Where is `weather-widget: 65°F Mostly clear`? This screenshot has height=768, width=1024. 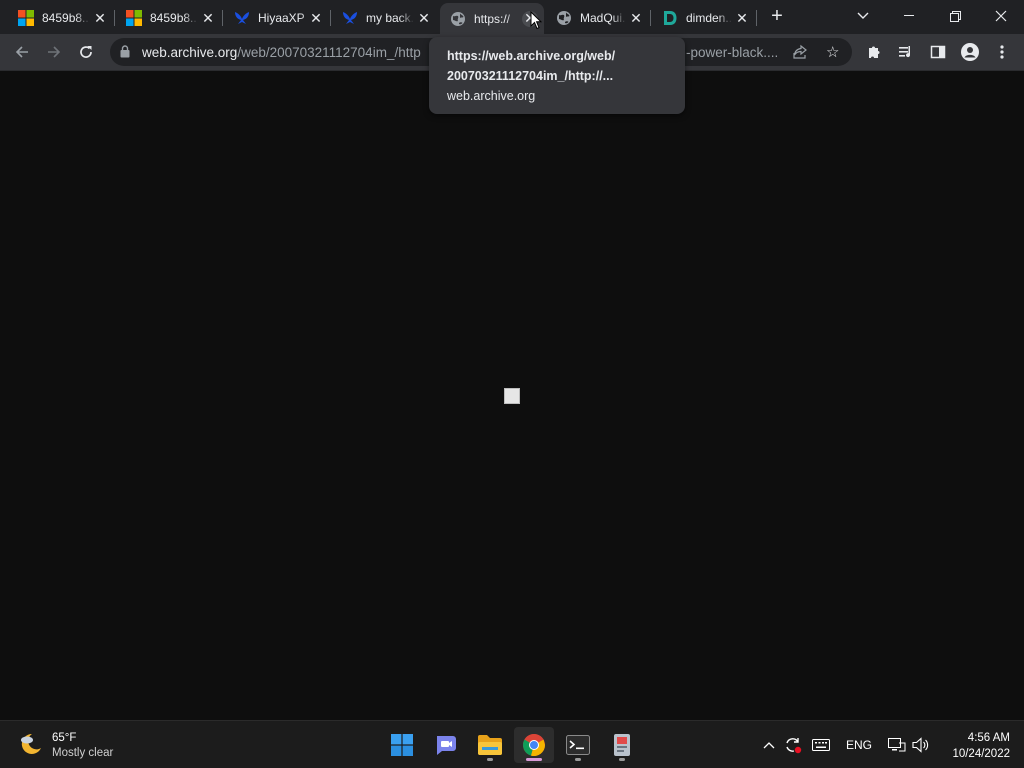 weather-widget: 65°F Mostly clear is located at coordinates (65, 746).